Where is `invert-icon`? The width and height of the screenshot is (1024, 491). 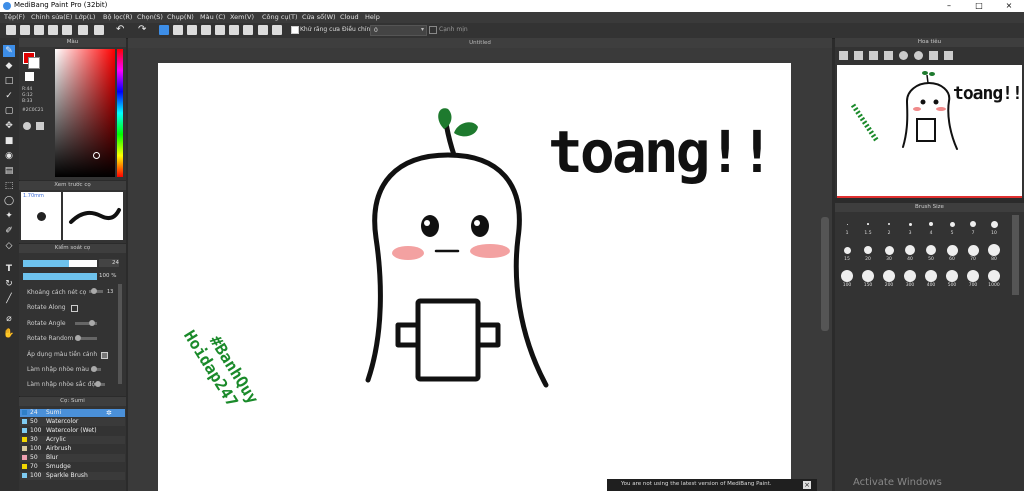 invert-icon is located at coordinates (206, 30).